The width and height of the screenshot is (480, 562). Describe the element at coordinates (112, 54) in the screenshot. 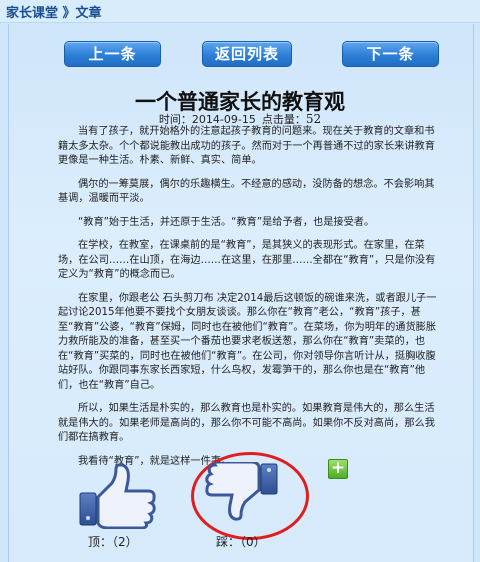

I see `prev-button: 上一条` at that location.